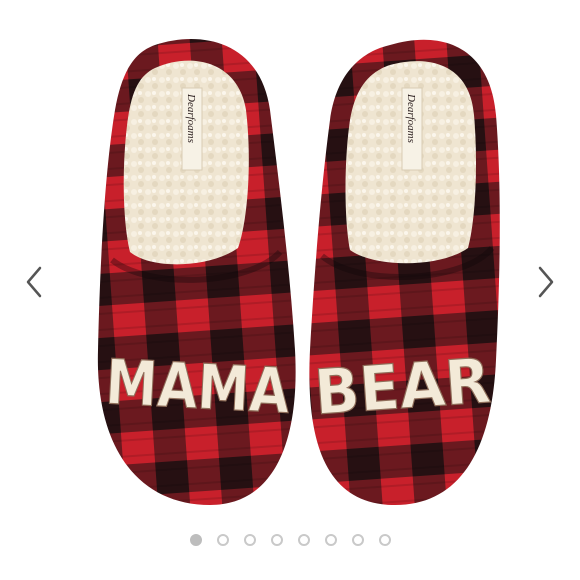 Image resolution: width=580 pixels, height=580 pixels. Describe the element at coordinates (198, 386) in the screenshot. I see `left-slipper-text: MAMA` at that location.